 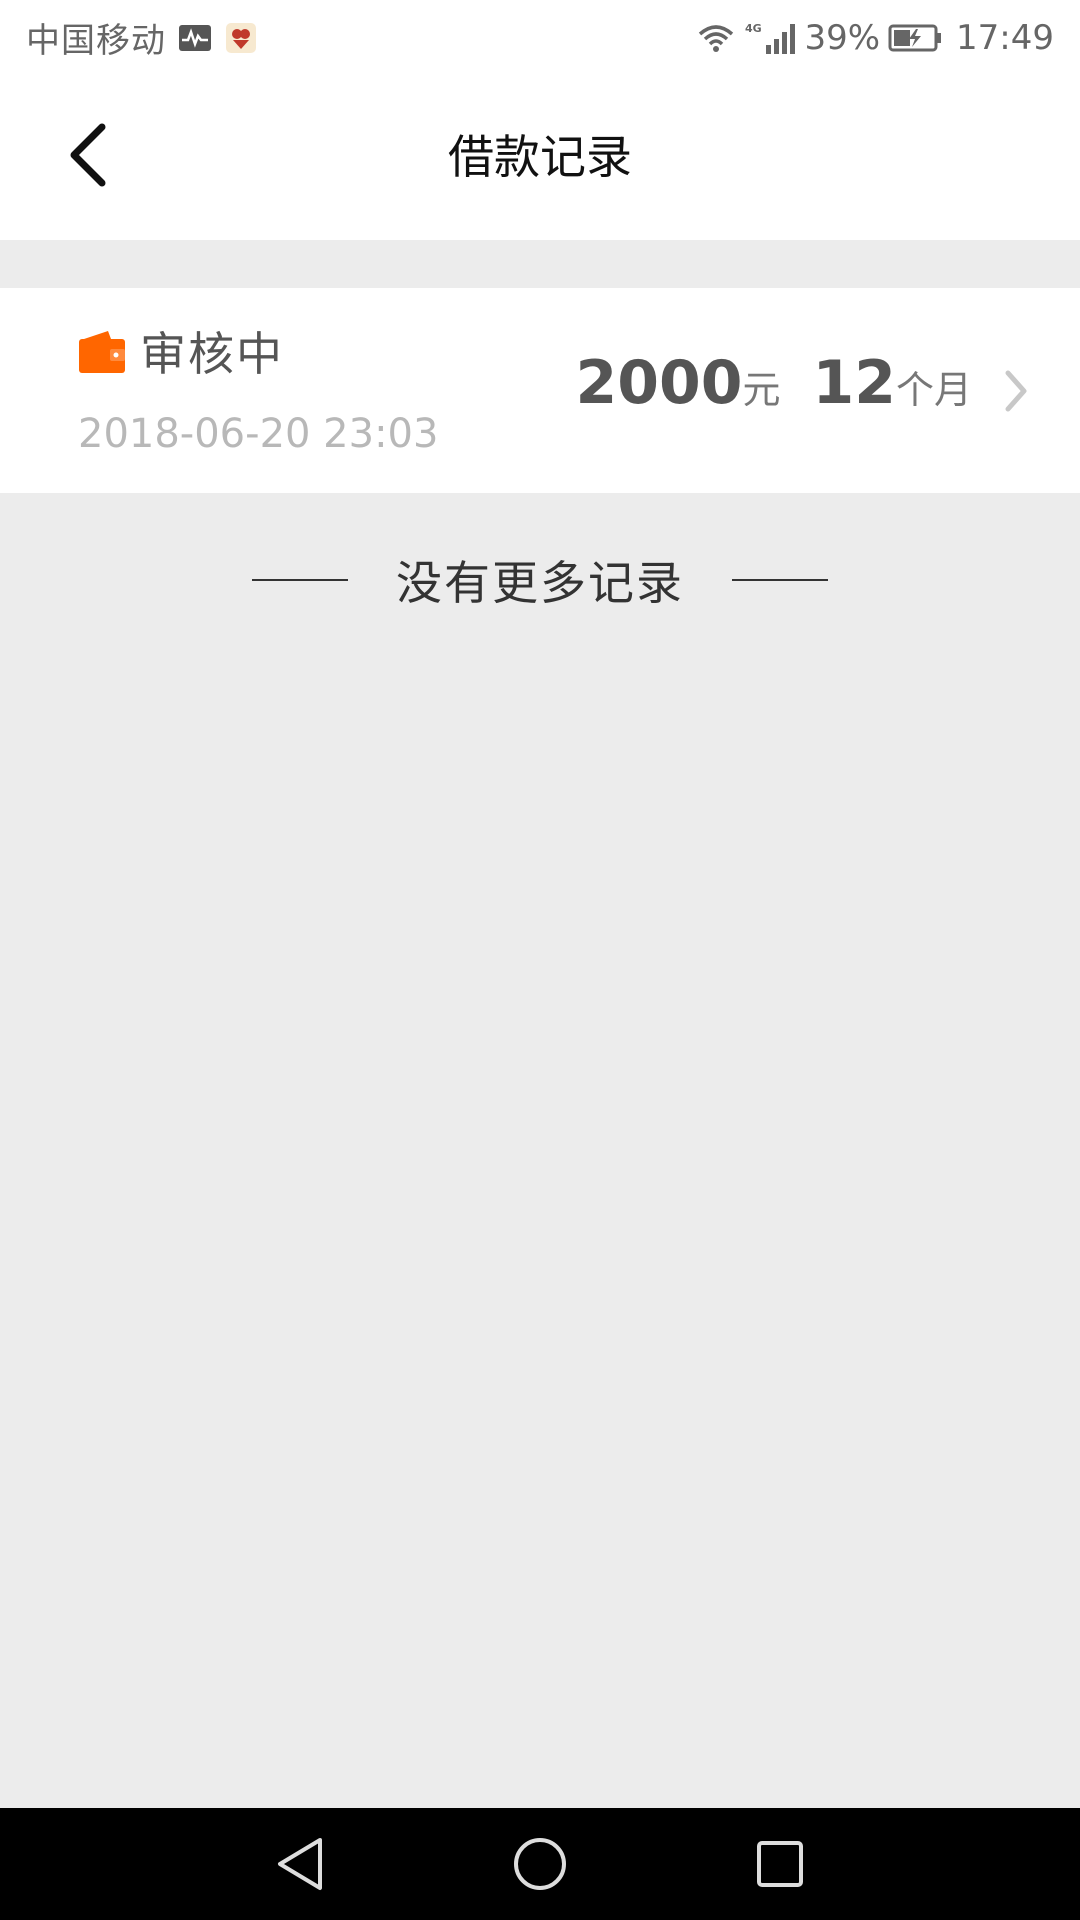 I want to click on battery-charging-icon, so click(x=916, y=38).